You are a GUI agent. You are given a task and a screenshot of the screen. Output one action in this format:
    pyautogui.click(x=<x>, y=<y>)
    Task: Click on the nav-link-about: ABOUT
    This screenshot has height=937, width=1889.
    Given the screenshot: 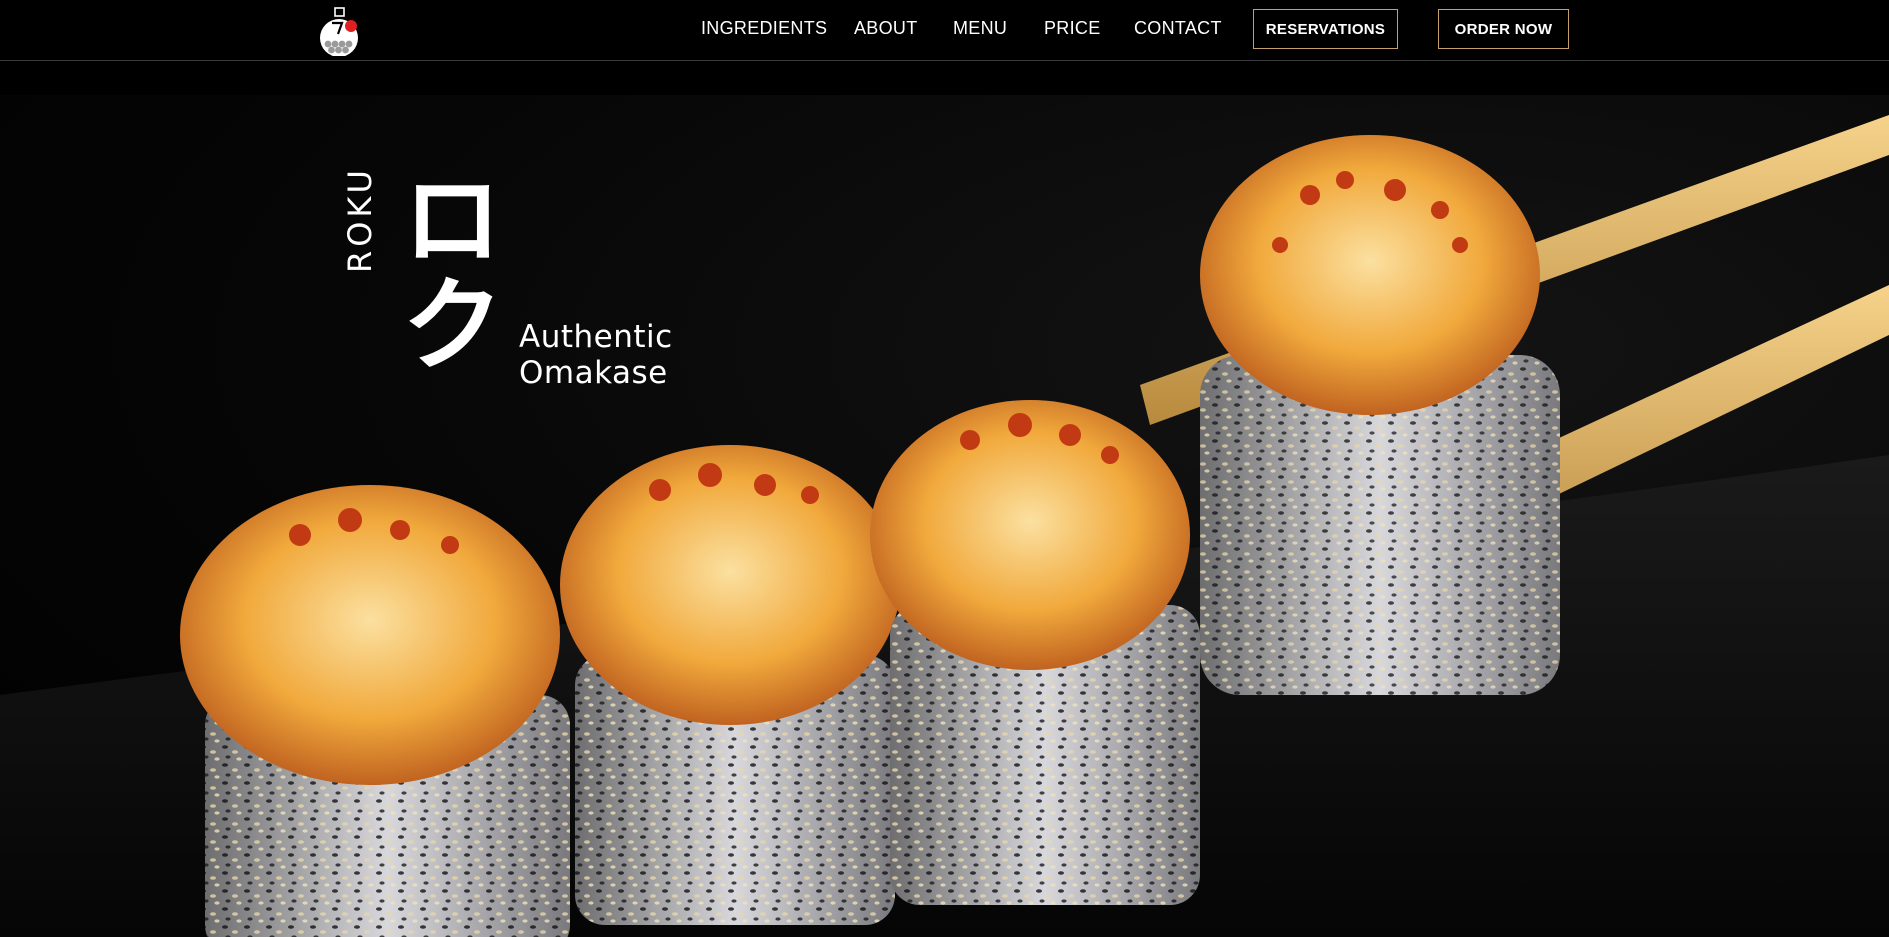 What is the action you would take?
    pyautogui.click(x=886, y=28)
    